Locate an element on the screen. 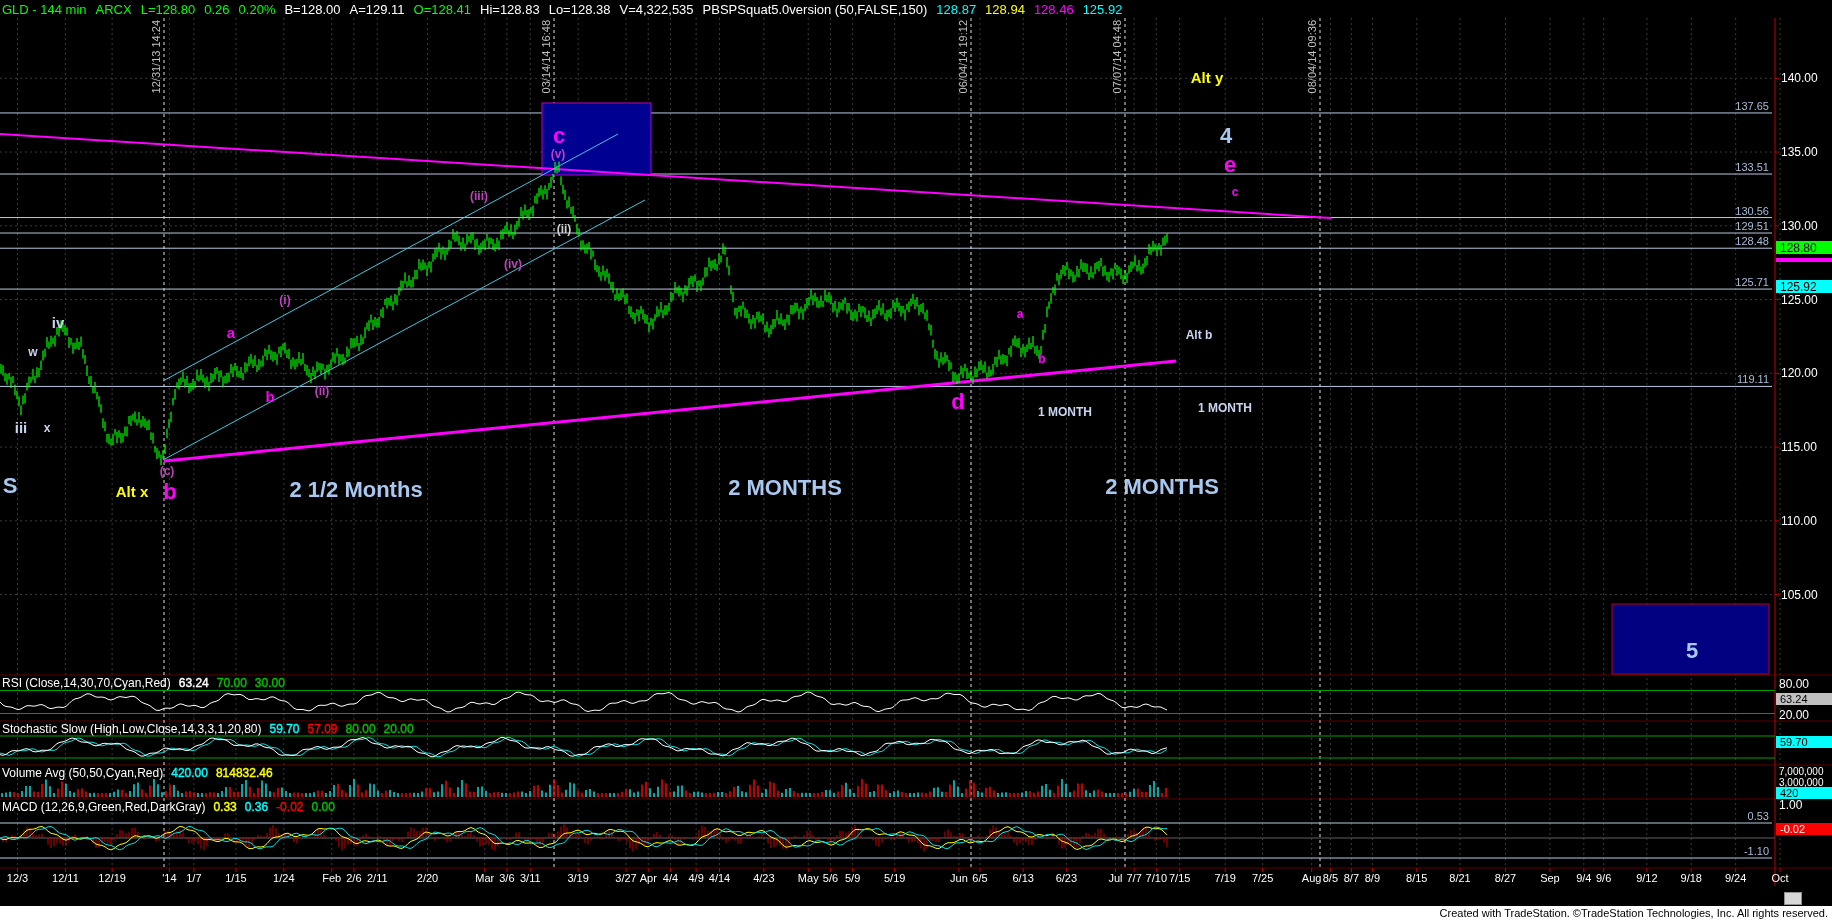 This screenshot has width=1832, height=920. wave-label: c is located at coordinates (1235, 192).